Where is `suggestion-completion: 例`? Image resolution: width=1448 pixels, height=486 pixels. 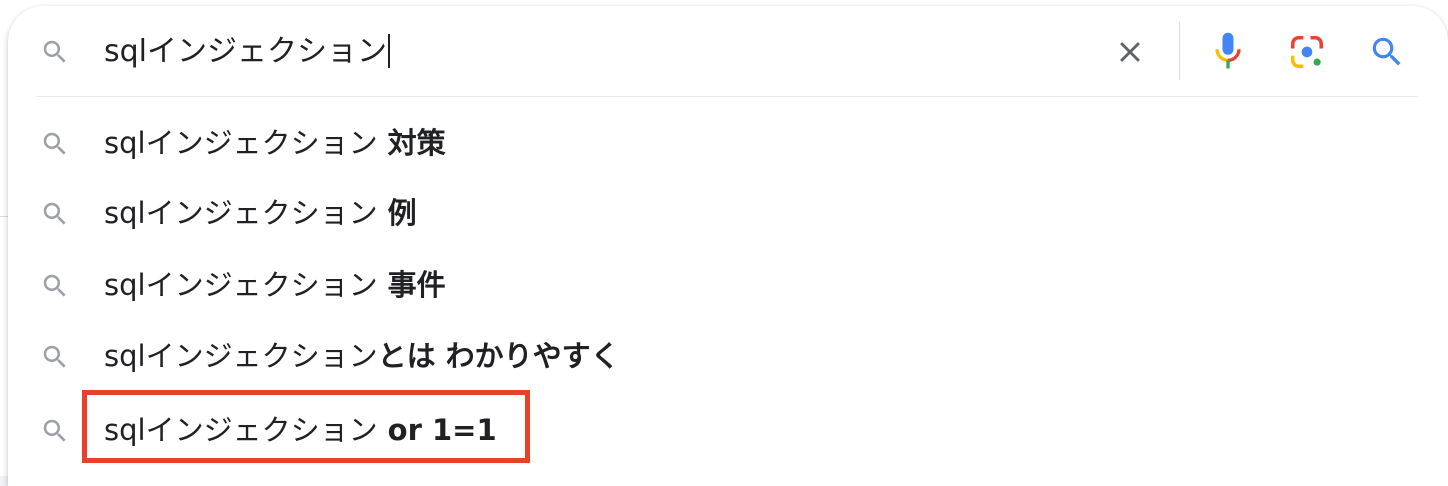 suggestion-completion: 例 is located at coordinates (397, 213).